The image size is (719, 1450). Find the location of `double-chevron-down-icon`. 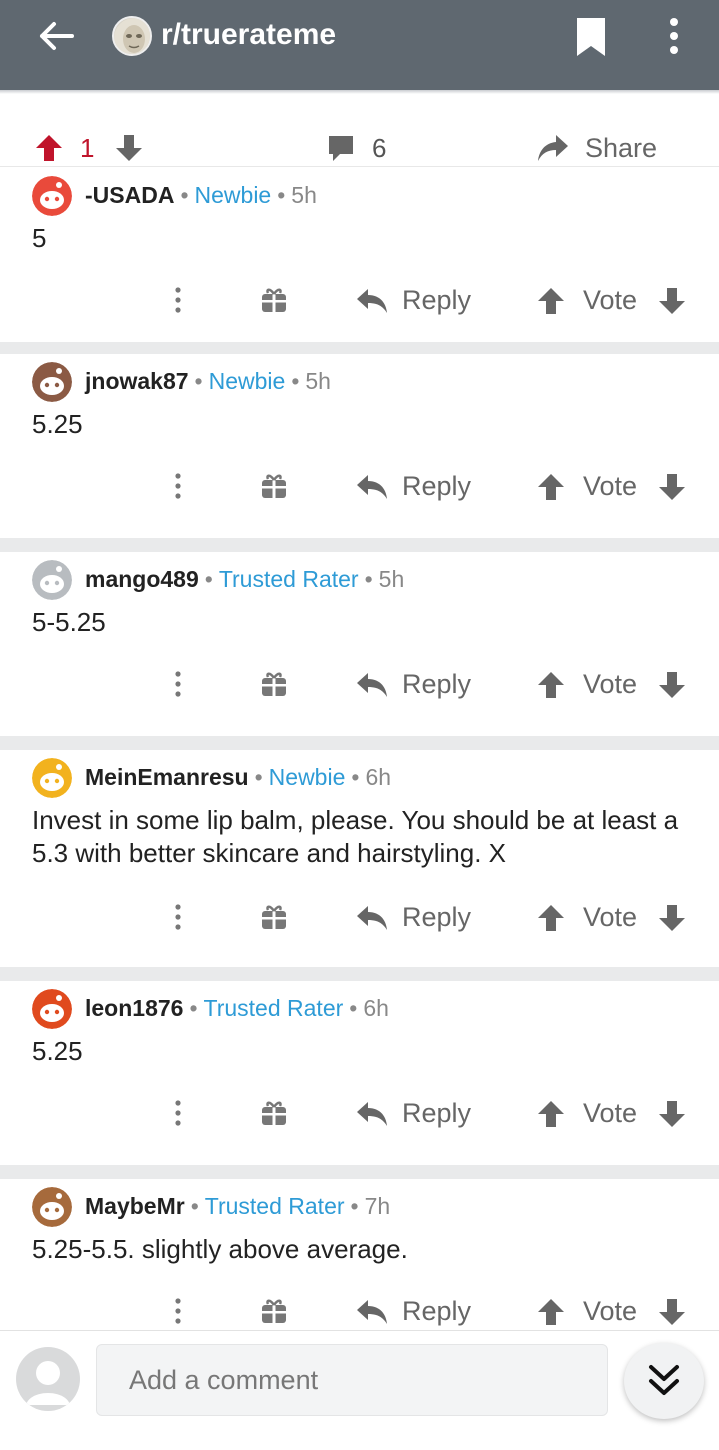

double-chevron-down-icon is located at coordinates (664, 1381).